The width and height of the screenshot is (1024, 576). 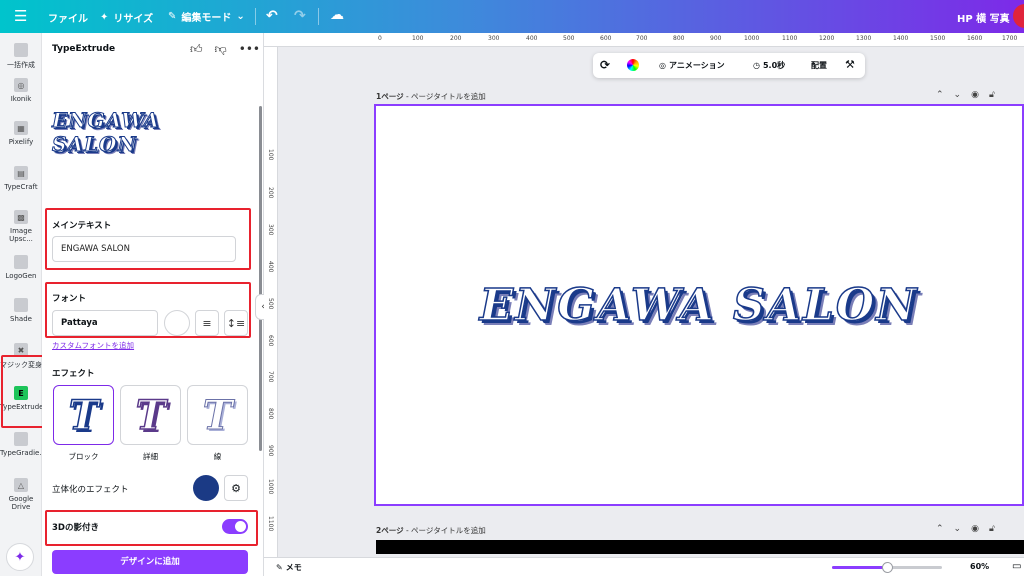 What do you see at coordinates (105, 323) in the screenshot?
I see `font-select: Pattaya` at bounding box center [105, 323].